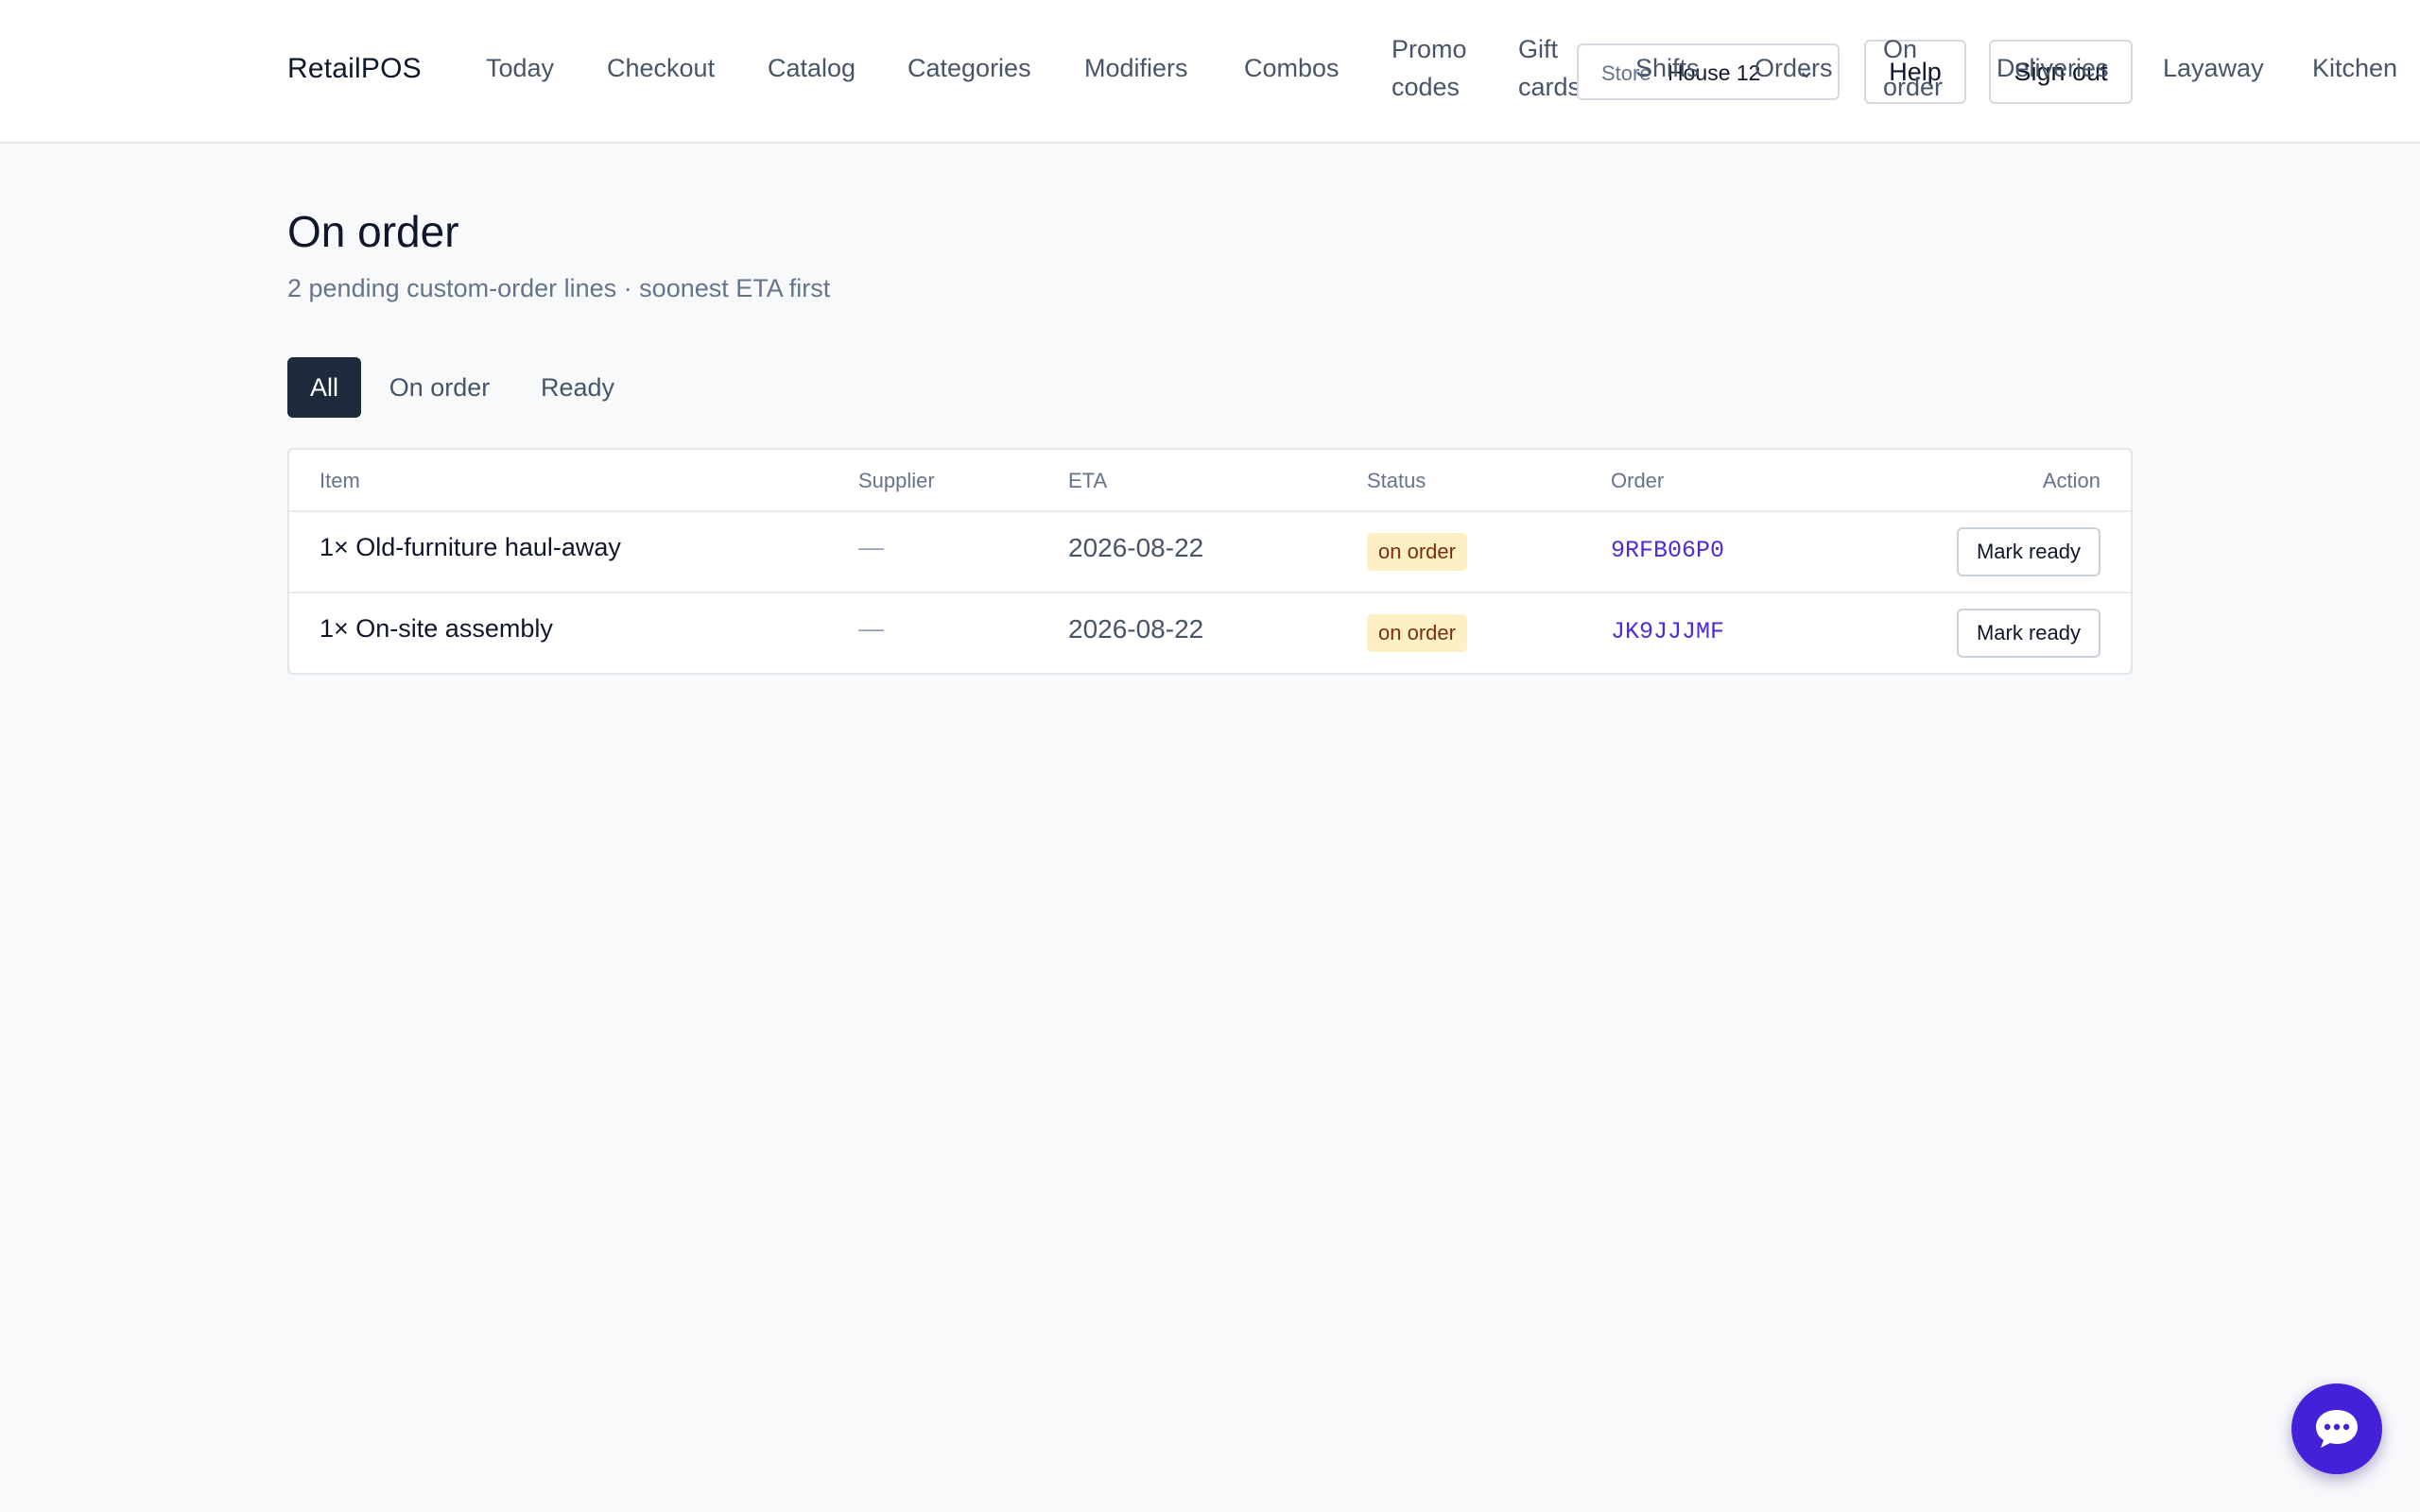  Describe the element at coordinates (1638, 480) in the screenshot. I see `column-header-order: Order` at that location.